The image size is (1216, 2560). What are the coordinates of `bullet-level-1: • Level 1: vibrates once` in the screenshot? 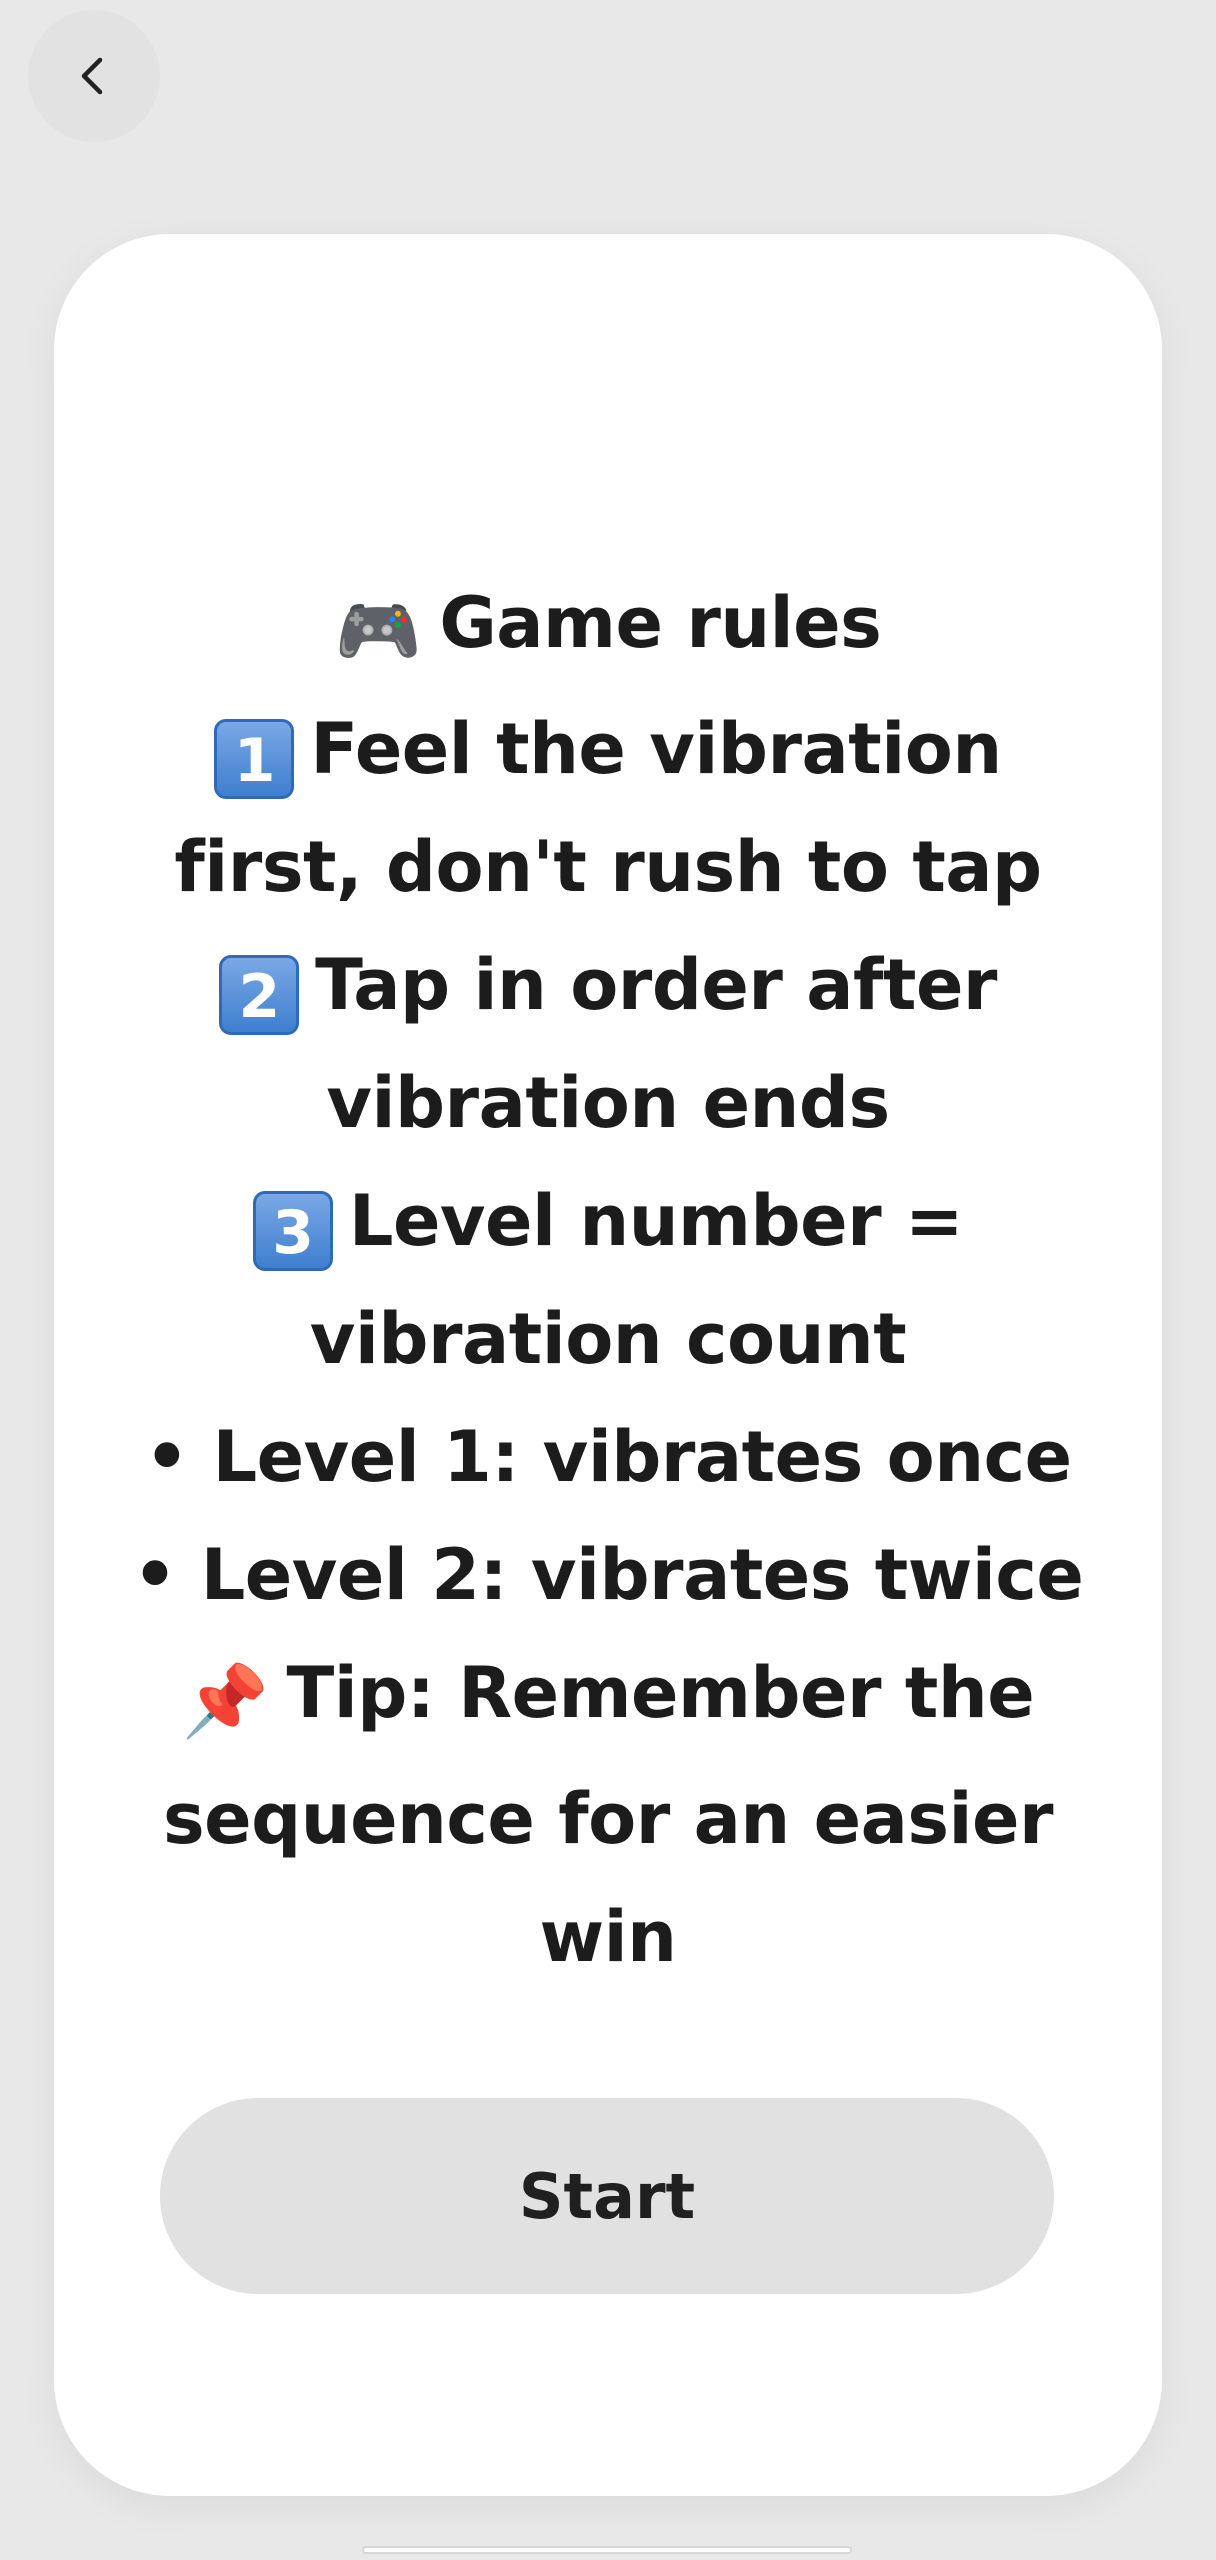 It's located at (608, 1457).